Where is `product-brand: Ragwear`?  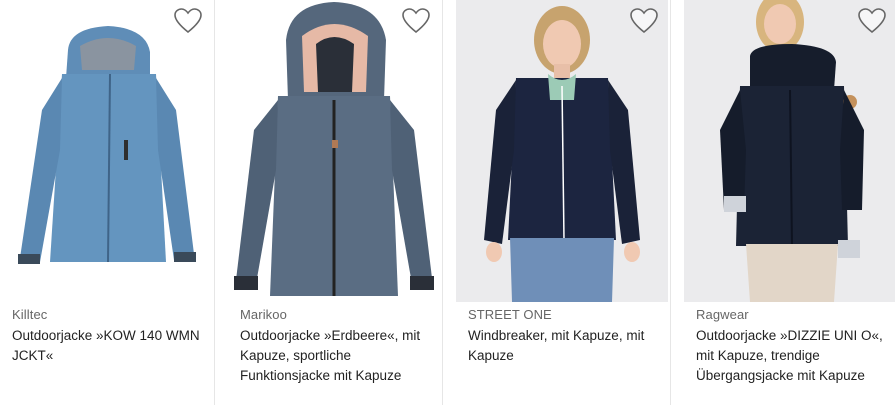 product-brand: Ragwear is located at coordinates (722, 314).